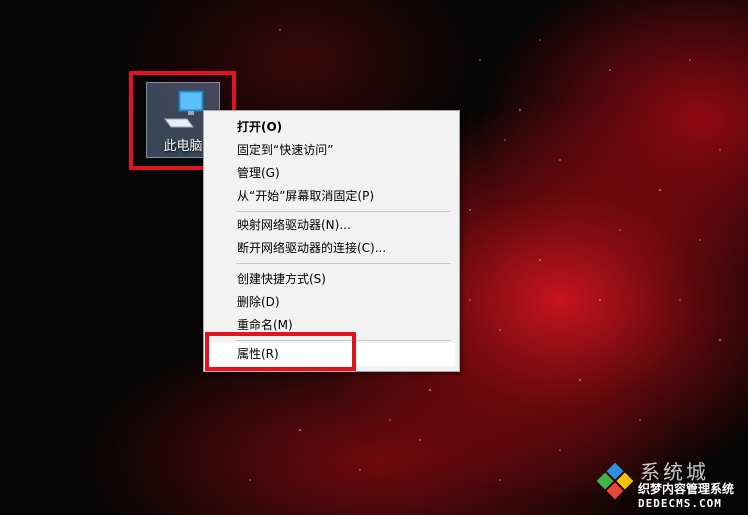 Image resolution: width=748 pixels, height=515 pixels. I want to click on menu-item-pin-quick-access: 固定到“快速访问”, so click(331, 150).